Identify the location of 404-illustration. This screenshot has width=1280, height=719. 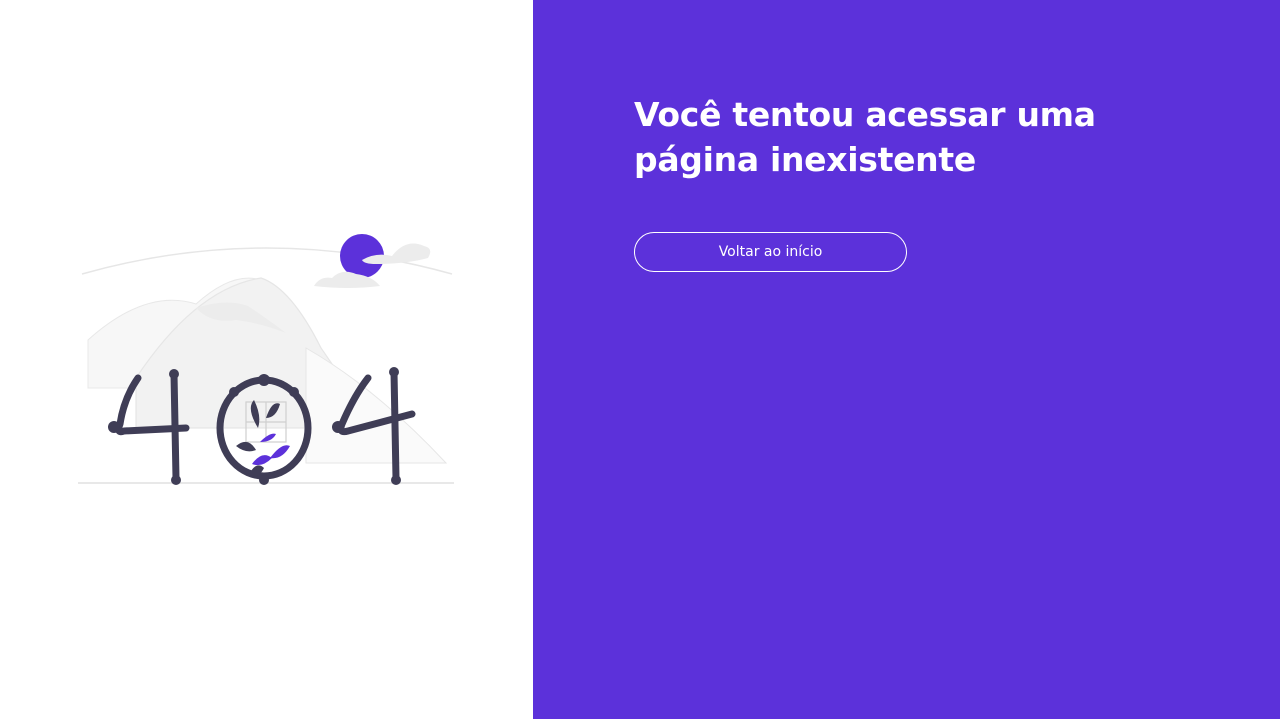
(266, 359).